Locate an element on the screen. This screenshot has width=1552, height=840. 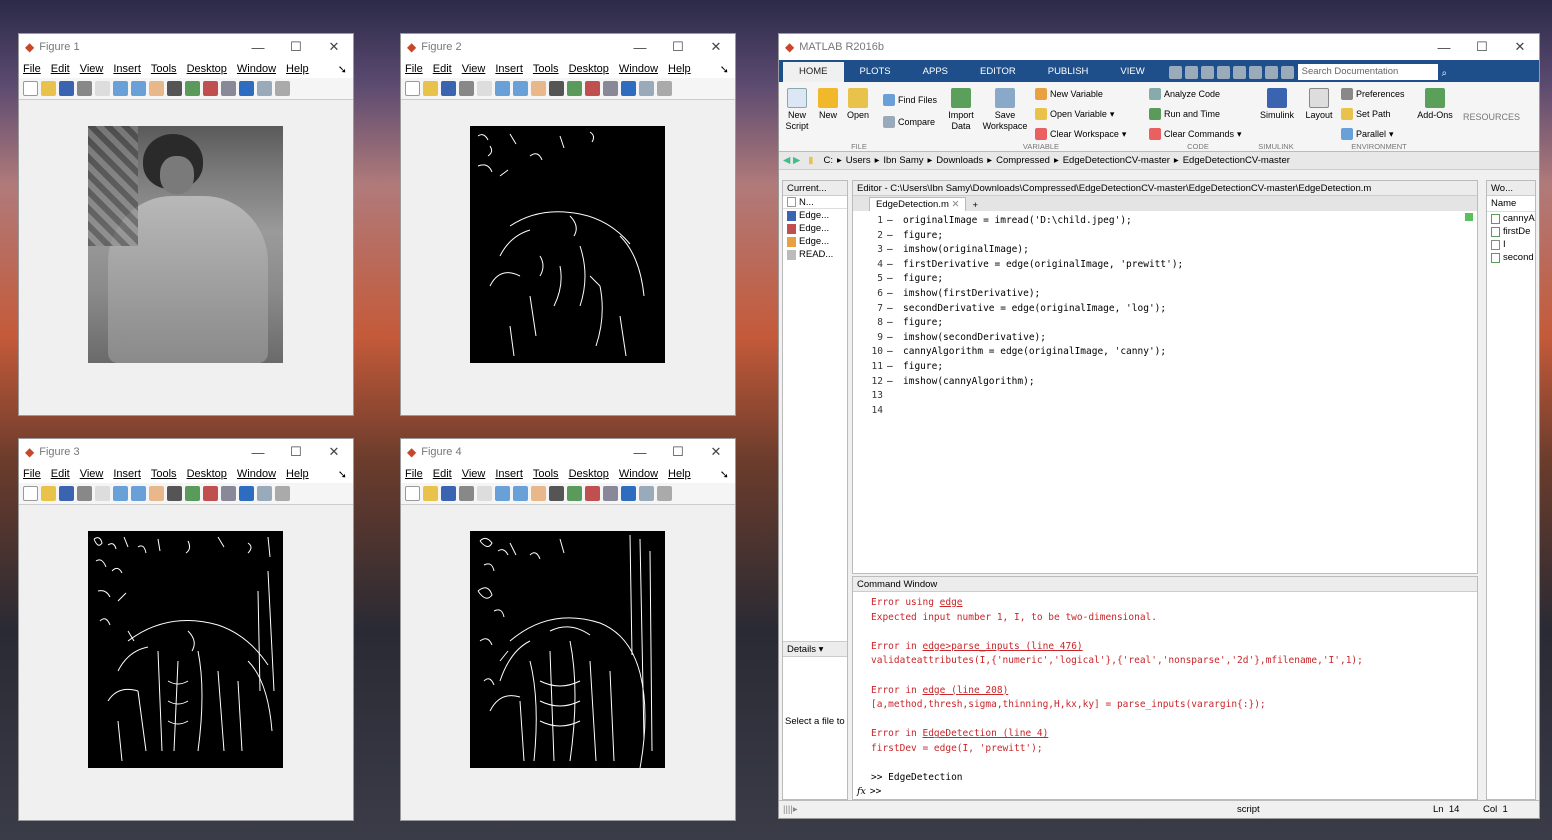
path-segment: Downloads is located at coordinates (959, 160).